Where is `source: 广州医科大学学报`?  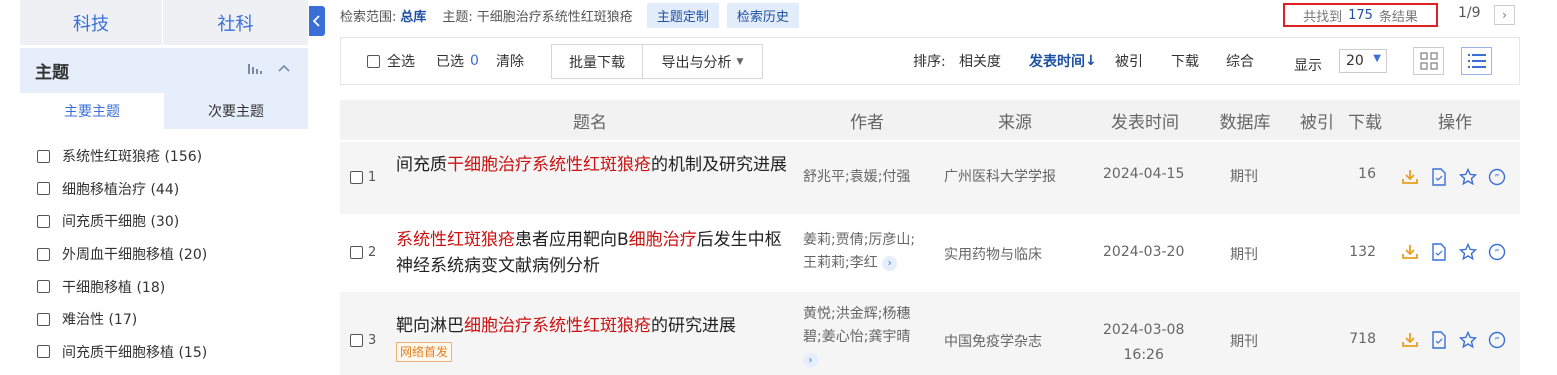
source: 广州医科大学学报 is located at coordinates (1000, 176).